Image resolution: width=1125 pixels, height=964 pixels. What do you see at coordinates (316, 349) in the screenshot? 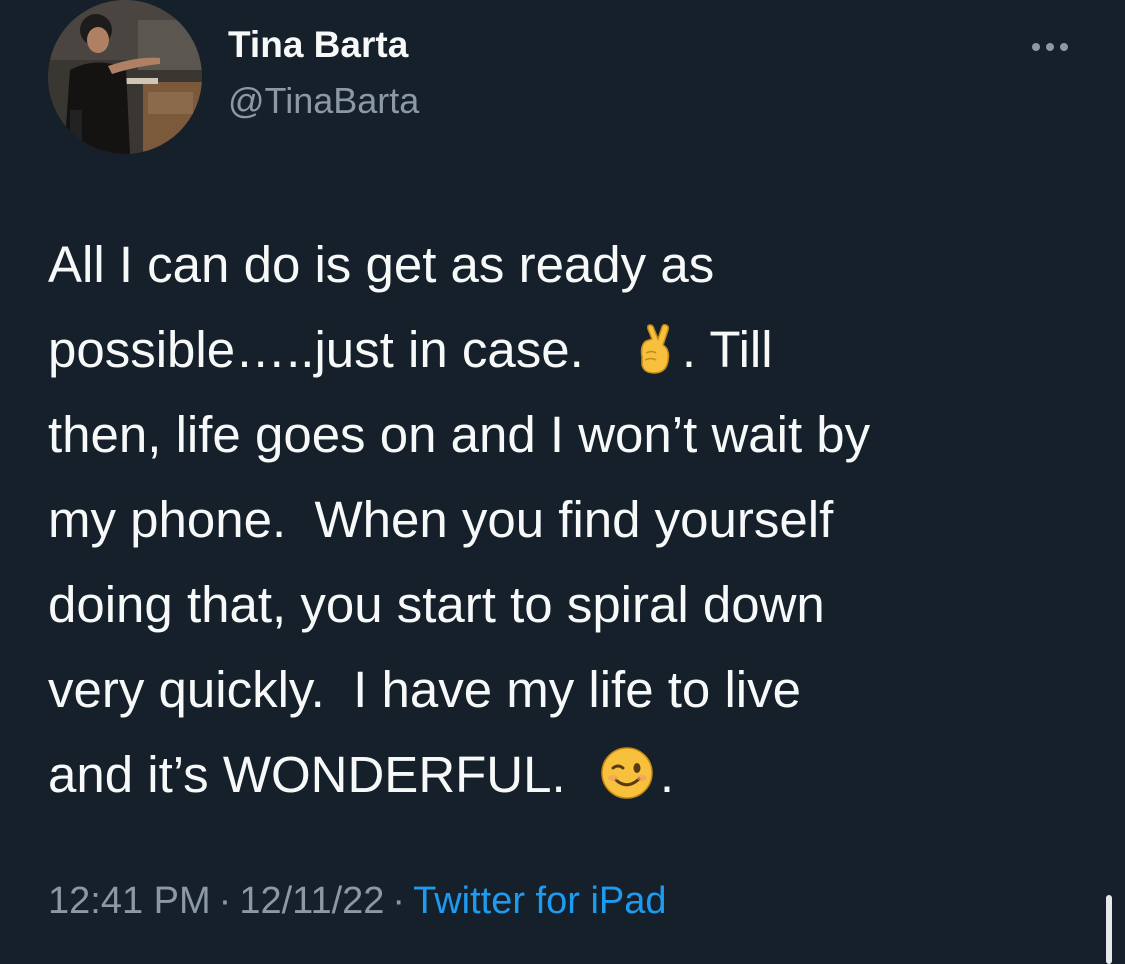
I see `tweet-text-segment: possible…..just in case.` at bounding box center [316, 349].